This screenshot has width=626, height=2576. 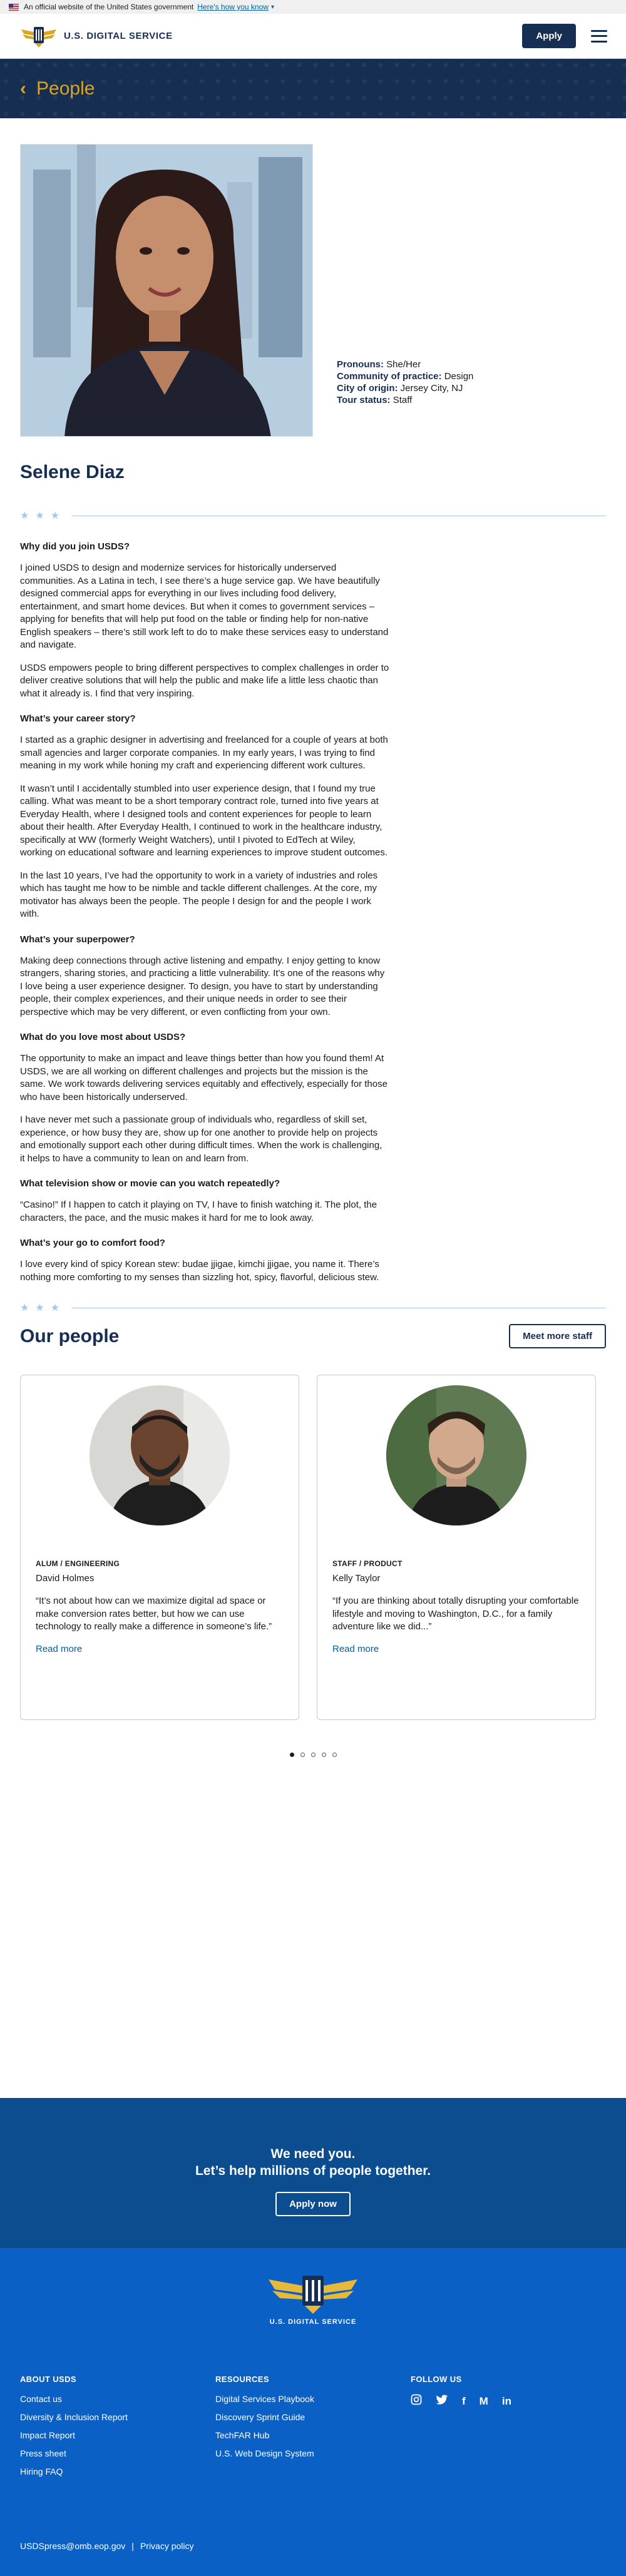 What do you see at coordinates (484, 2401) in the screenshot?
I see `medium-icon: M` at bounding box center [484, 2401].